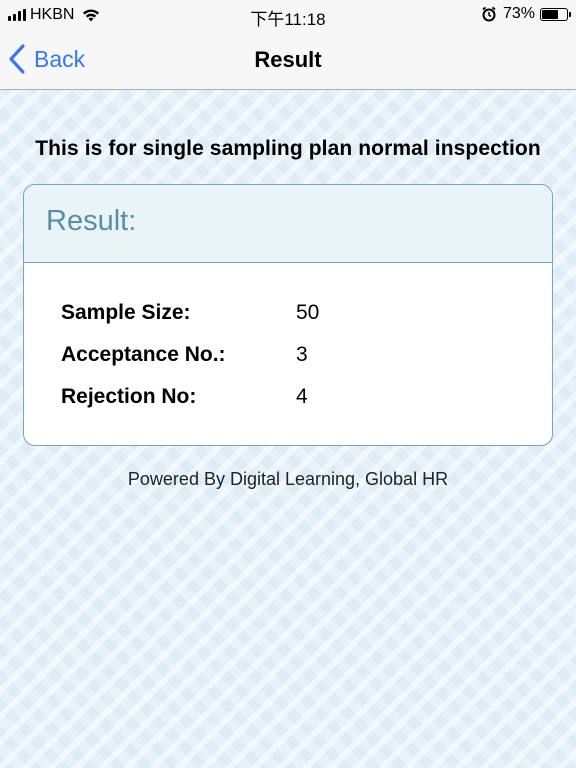 The height and width of the screenshot is (768, 576). I want to click on result-card-title: Result:, so click(91, 221).